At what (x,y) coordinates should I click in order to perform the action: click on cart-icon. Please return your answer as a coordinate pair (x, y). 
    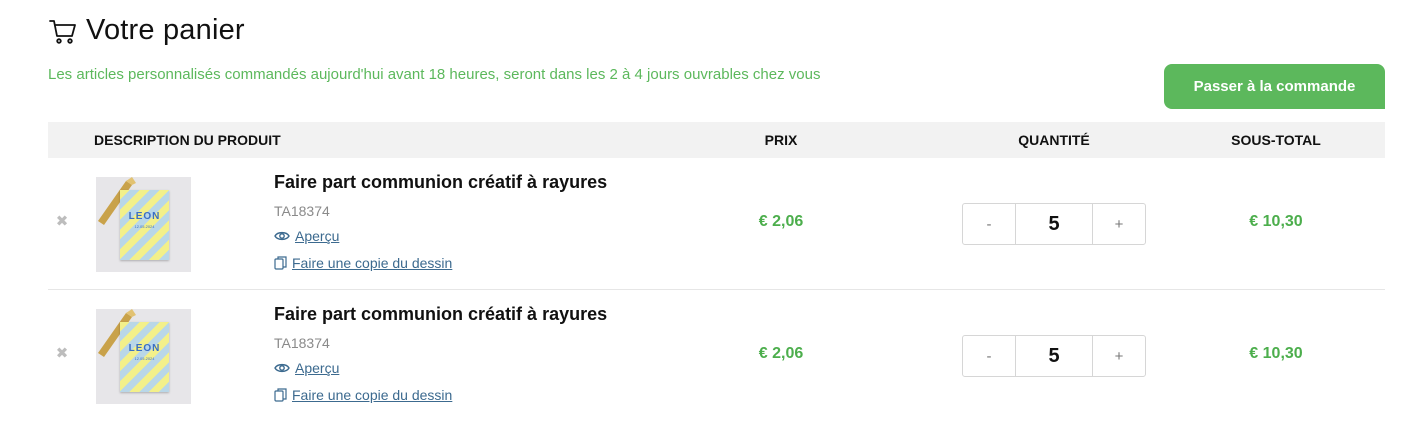
    Looking at the image, I should click on (62, 31).